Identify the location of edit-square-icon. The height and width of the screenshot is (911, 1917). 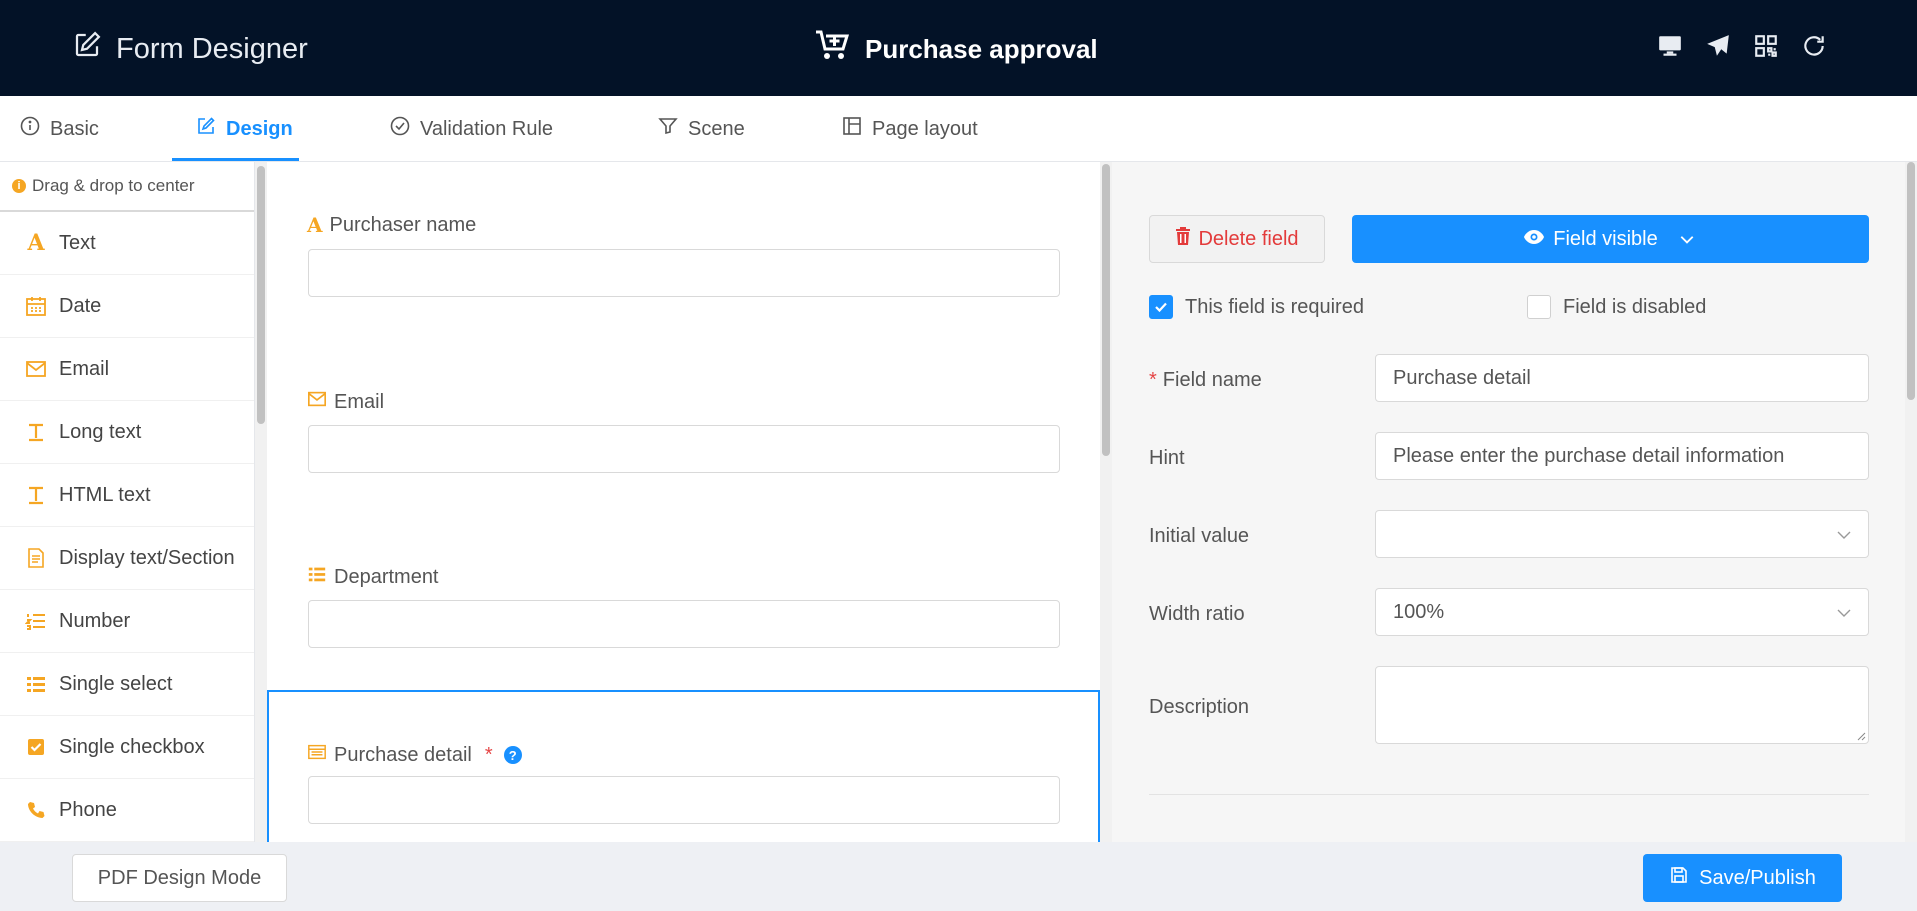
(87, 49).